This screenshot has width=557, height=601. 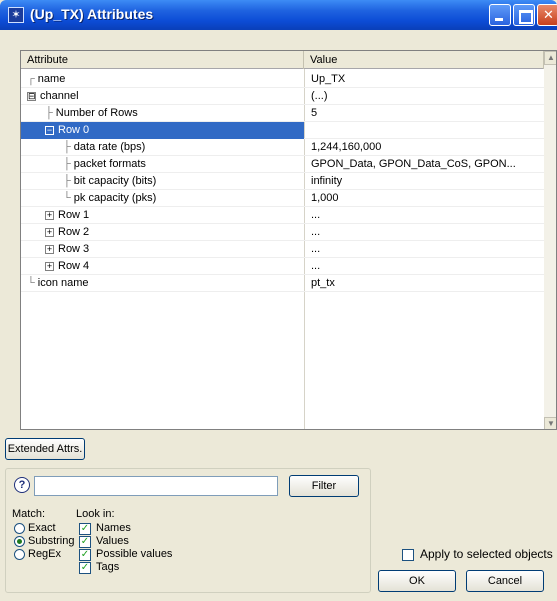 I want to click on table-row: ?├data rate (bps)1,244,160,000, so click(x=282, y=147).